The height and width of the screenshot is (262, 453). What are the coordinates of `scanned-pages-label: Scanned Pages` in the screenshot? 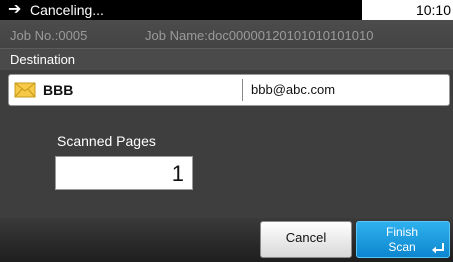 It's located at (106, 141).